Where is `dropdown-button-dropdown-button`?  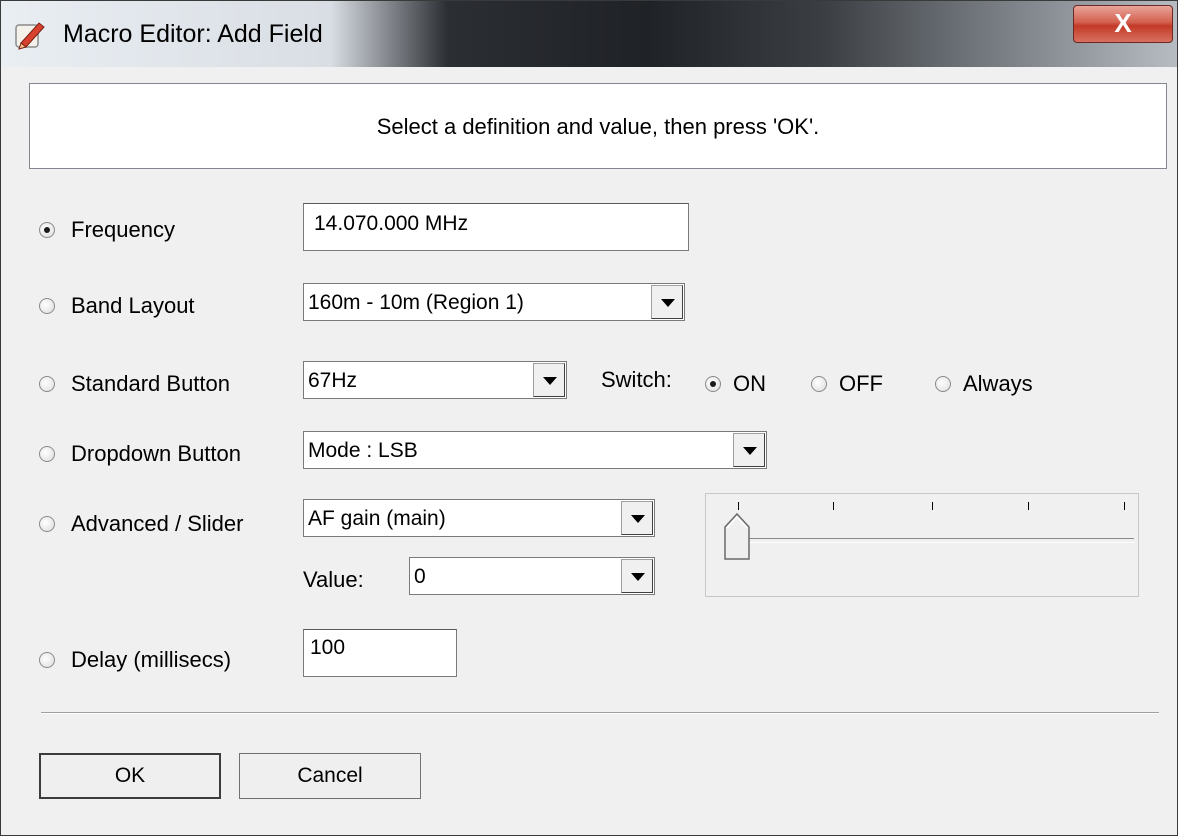 dropdown-button-dropdown-button is located at coordinates (749, 450).